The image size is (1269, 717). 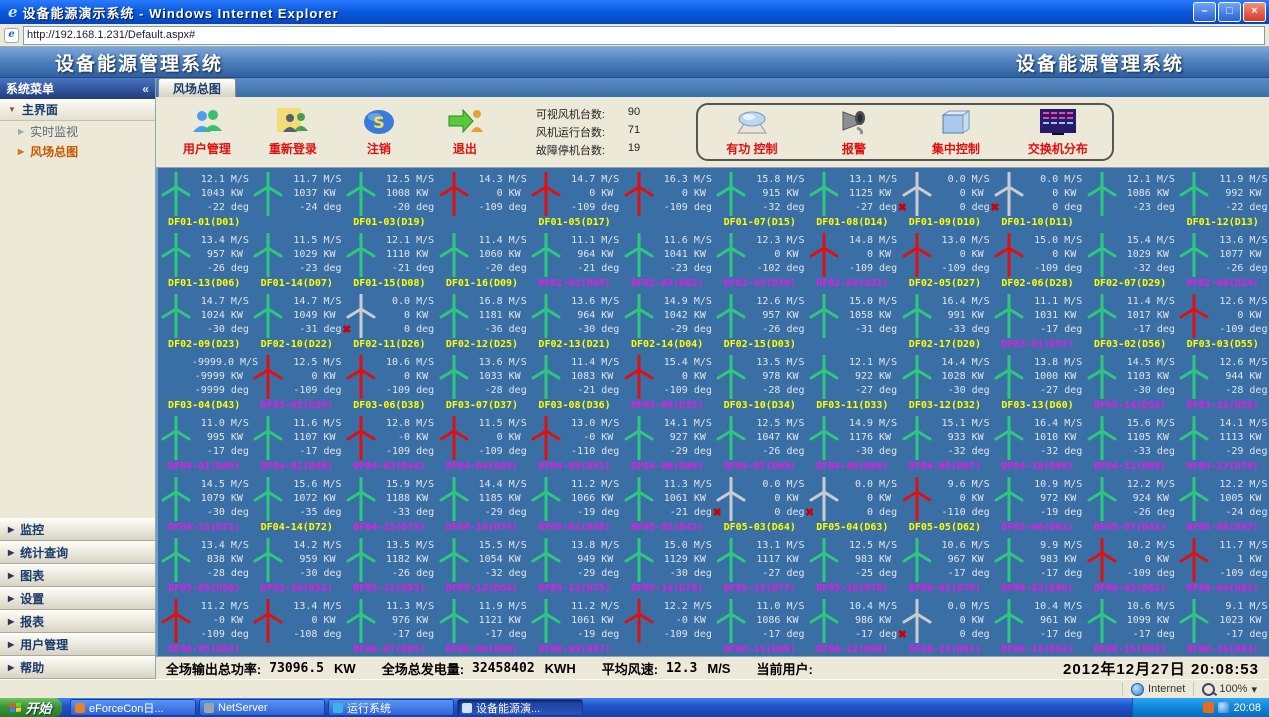 I want to click on turbine-cell: ✖ 11.2M/S 1061KW -19deg DF06-09(D87), so click(x=574, y=625).